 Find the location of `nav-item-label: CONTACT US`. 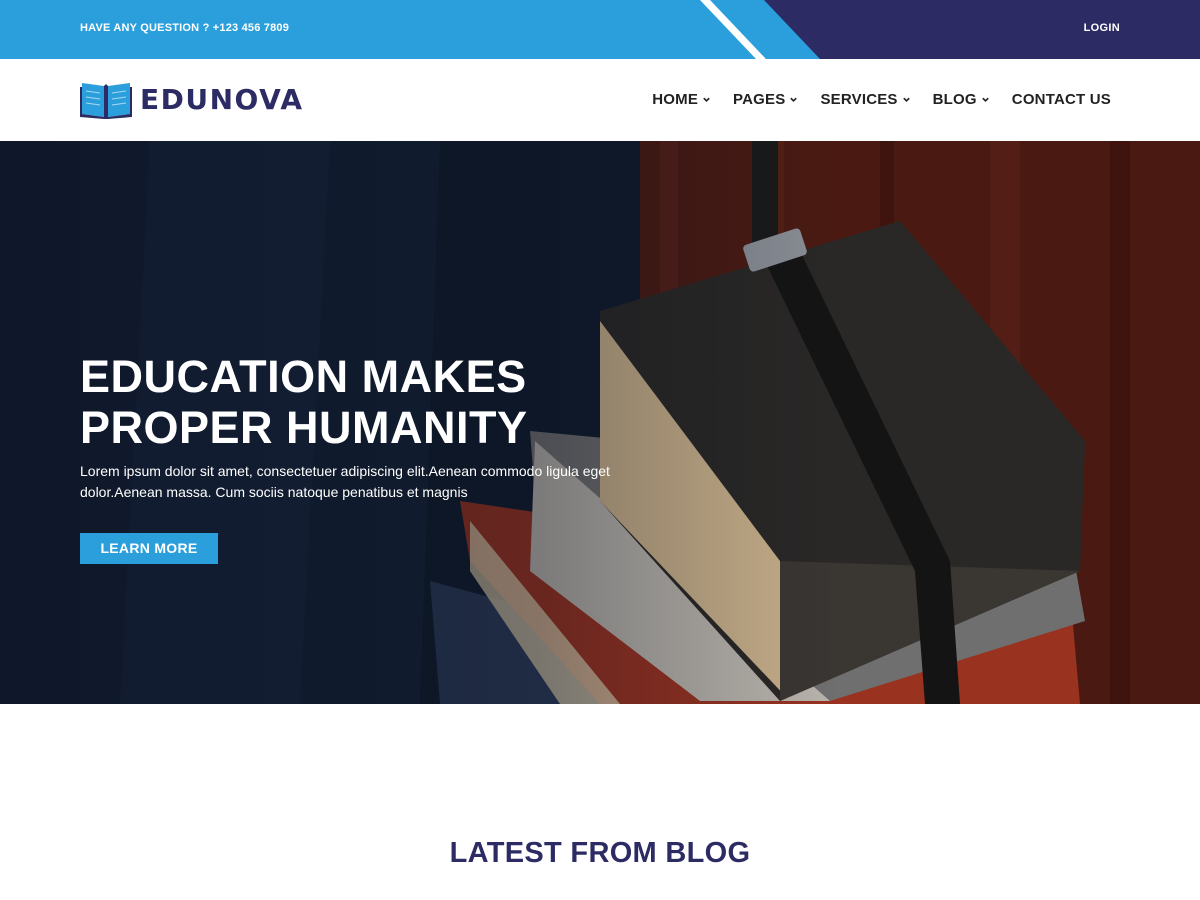

nav-item-label: CONTACT US is located at coordinates (1061, 99).